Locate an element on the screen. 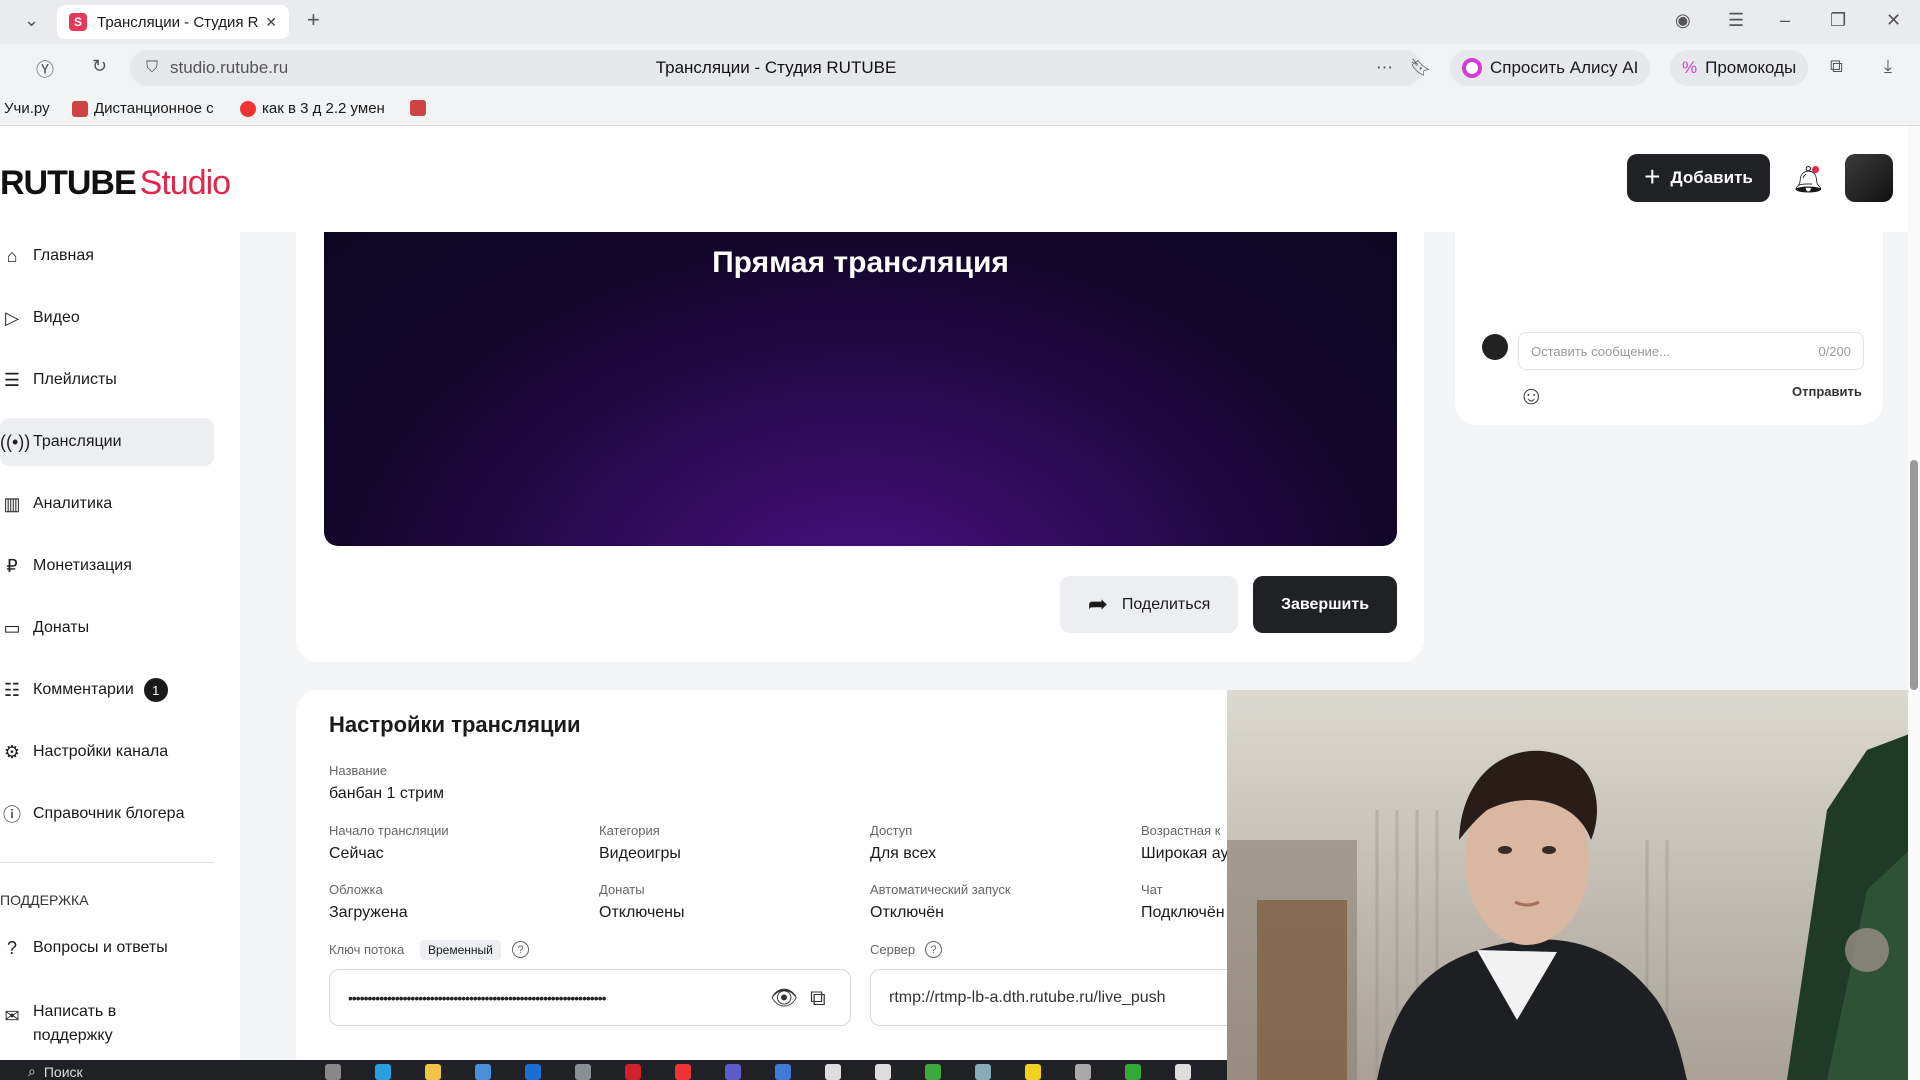 This screenshot has width=1920, height=1080. server-help-icon: ? is located at coordinates (933, 949).